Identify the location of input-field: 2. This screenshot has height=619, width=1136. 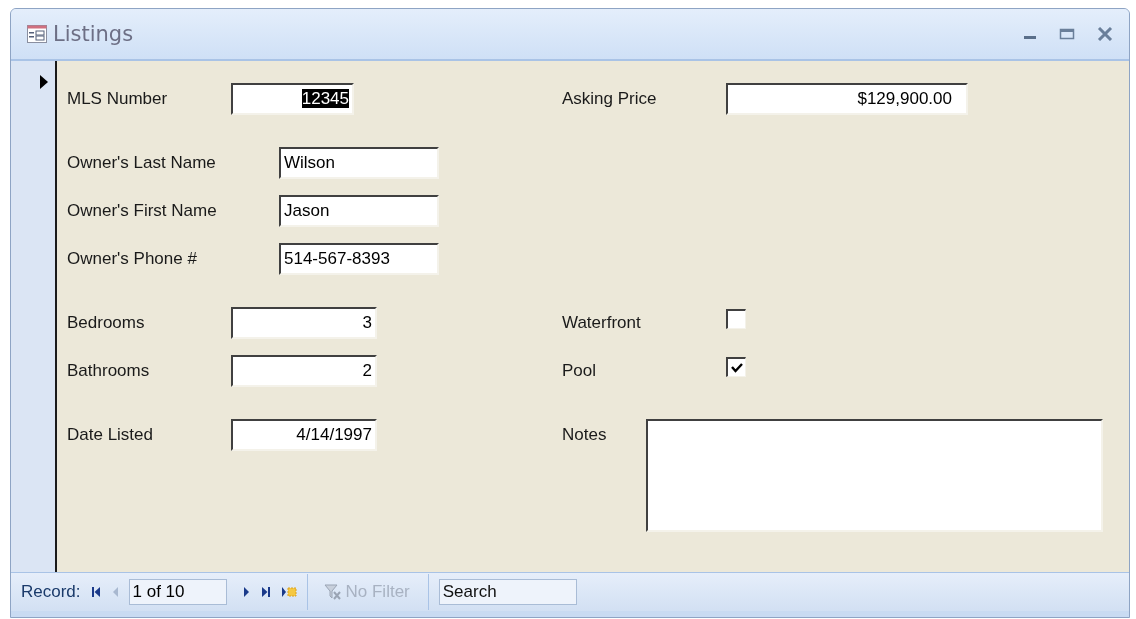
(304, 371).